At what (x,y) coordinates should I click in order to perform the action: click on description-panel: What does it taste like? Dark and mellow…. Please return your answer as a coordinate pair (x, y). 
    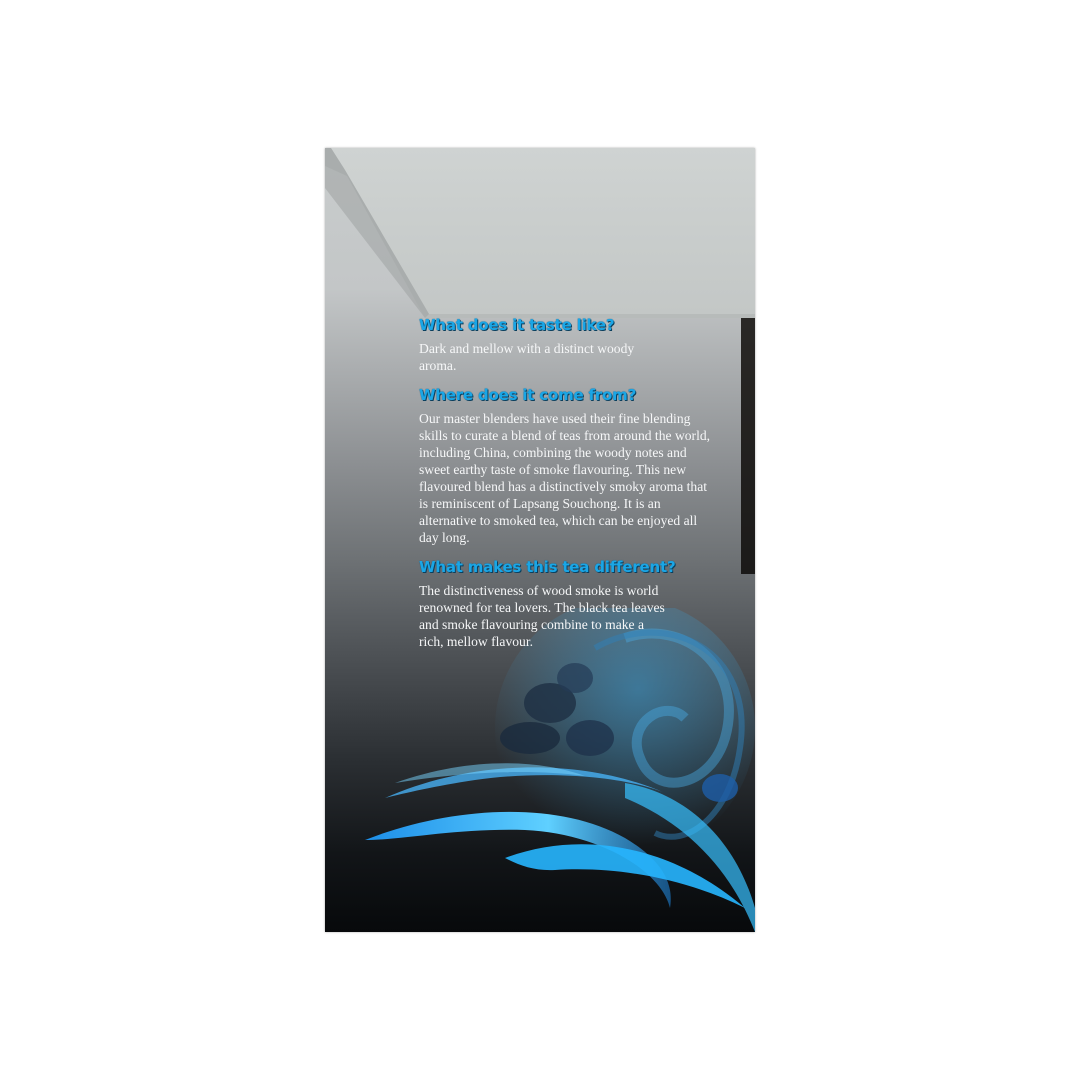
    Looking at the image, I should click on (567, 489).